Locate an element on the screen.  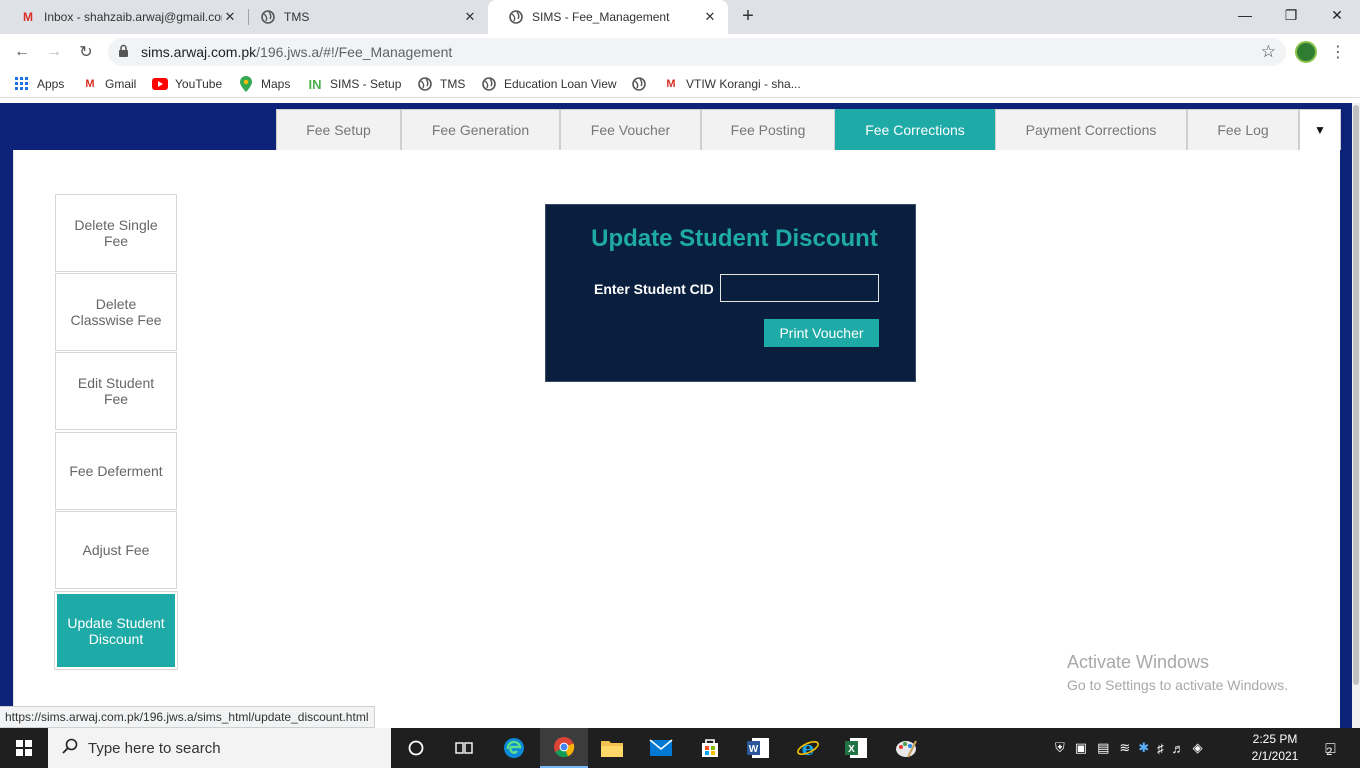
student-cid-input is located at coordinates (799, 288).